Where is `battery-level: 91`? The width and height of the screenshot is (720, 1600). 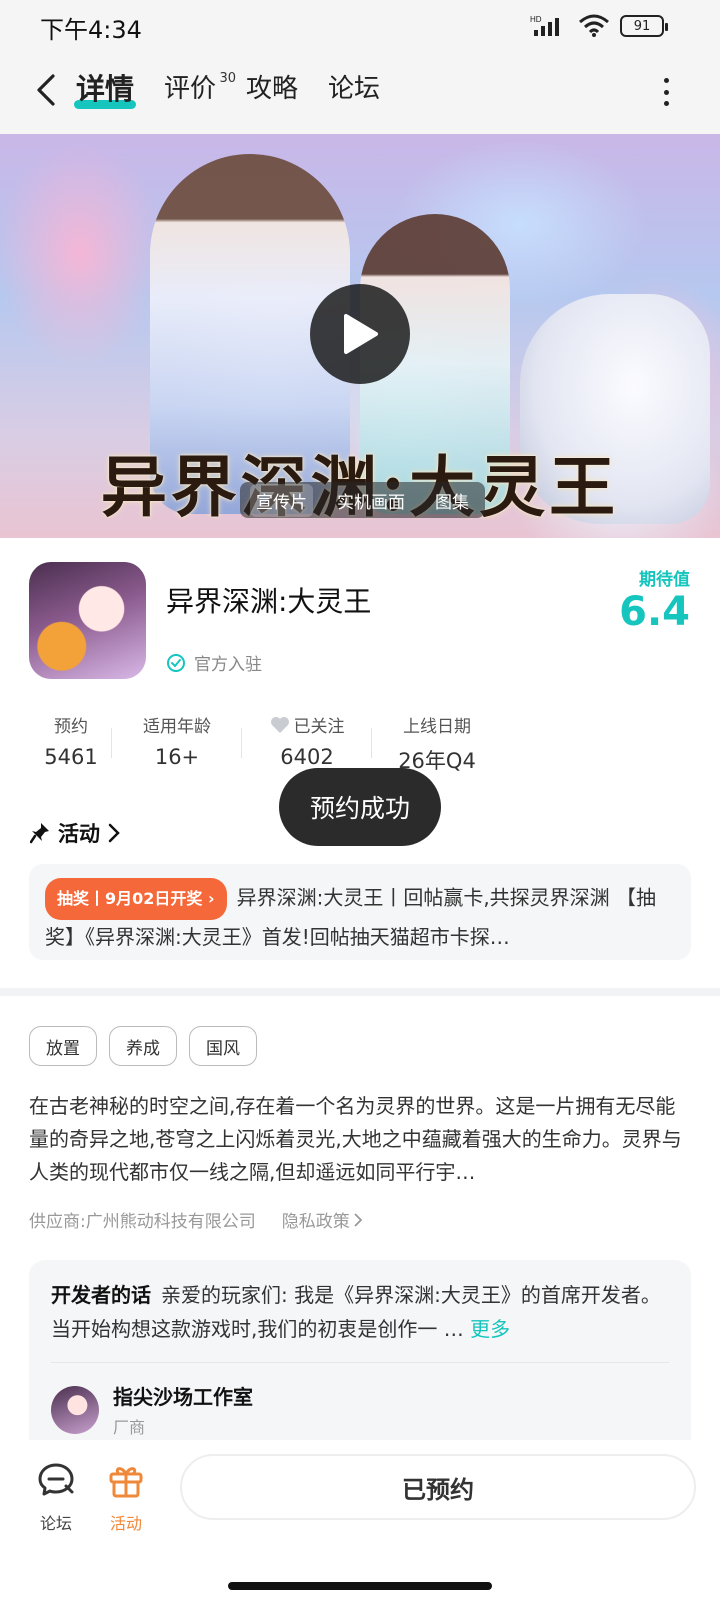 battery-level: 91 is located at coordinates (642, 26).